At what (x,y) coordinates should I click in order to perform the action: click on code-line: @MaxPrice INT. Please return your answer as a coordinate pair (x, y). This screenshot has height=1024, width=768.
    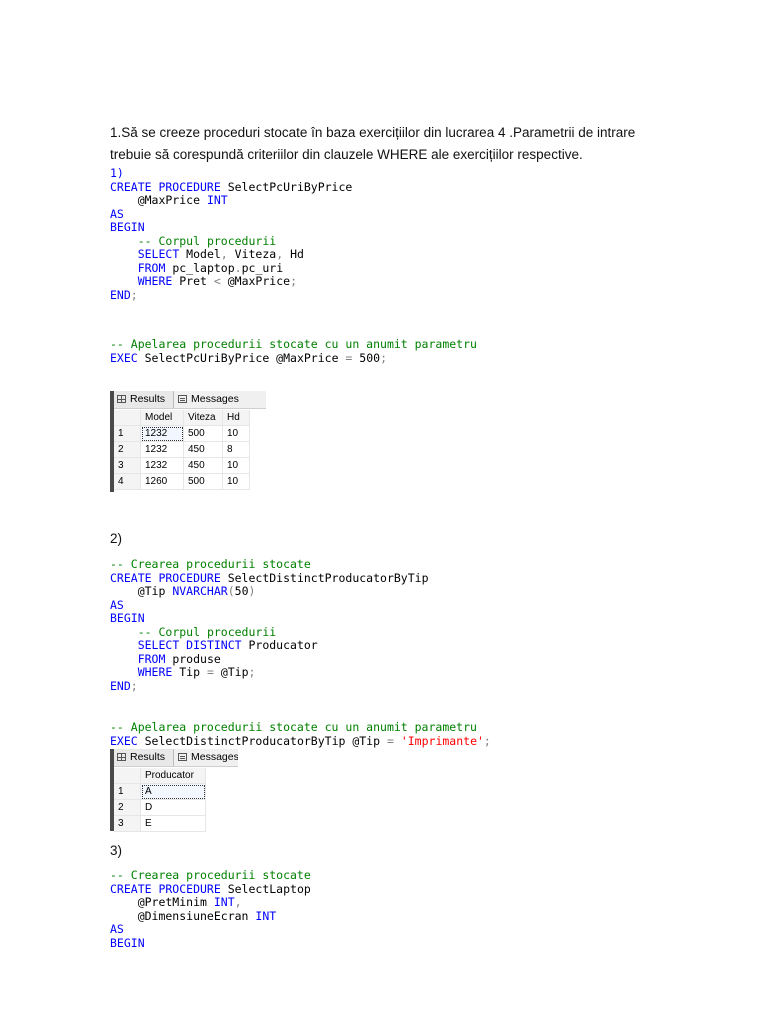
    Looking at the image, I should click on (231, 200).